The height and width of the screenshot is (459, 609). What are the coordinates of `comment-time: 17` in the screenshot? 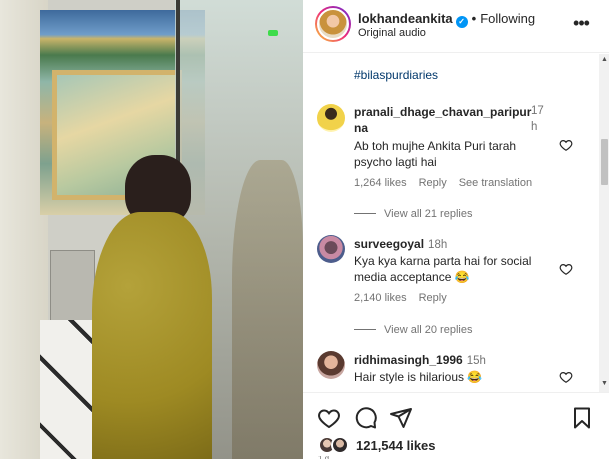 It's located at (537, 111).